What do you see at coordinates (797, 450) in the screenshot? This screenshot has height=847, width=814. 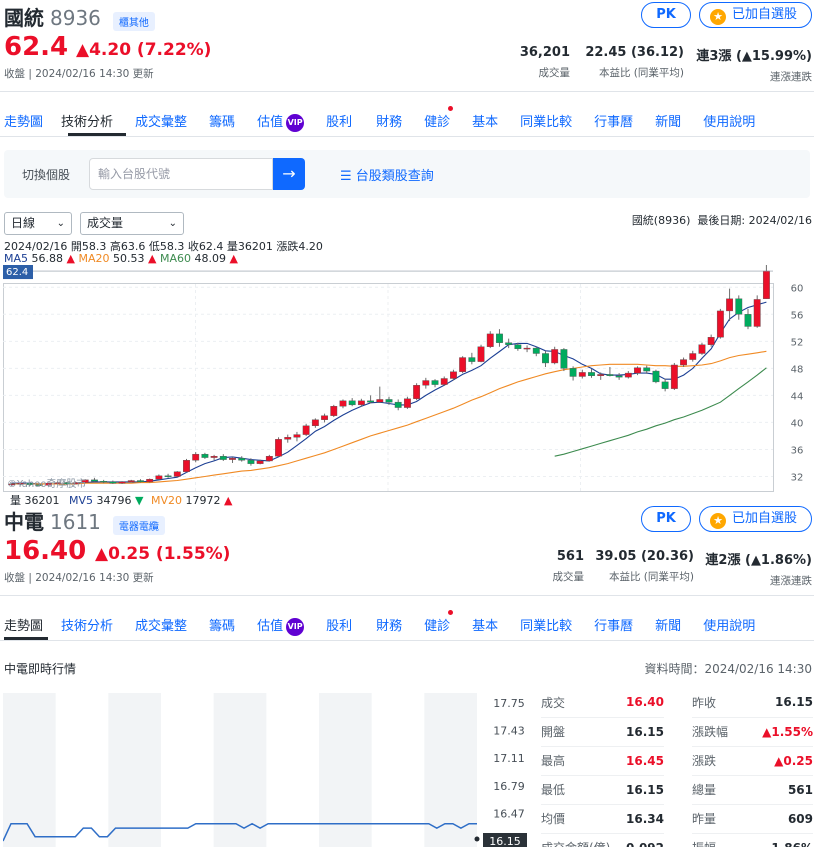 I see `y-tick-label: 36` at bounding box center [797, 450].